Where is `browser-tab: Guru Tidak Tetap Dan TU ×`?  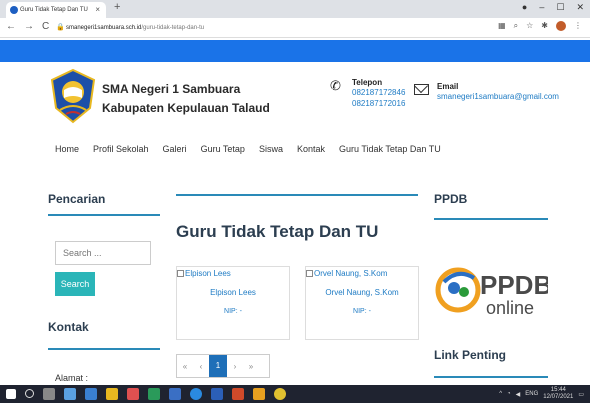
browser-tab: Guru Tidak Tetap Dan TU × is located at coordinates (56, 10).